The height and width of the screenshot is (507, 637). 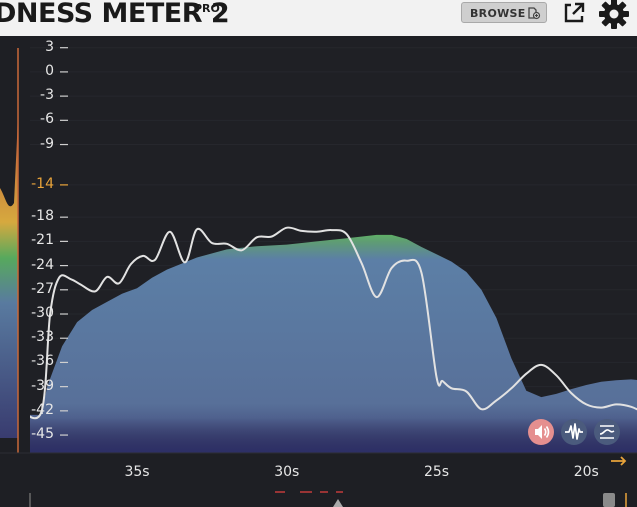 I want to click on app-header: DNESS METER 2 PRO BROWSE, so click(x=318, y=18).